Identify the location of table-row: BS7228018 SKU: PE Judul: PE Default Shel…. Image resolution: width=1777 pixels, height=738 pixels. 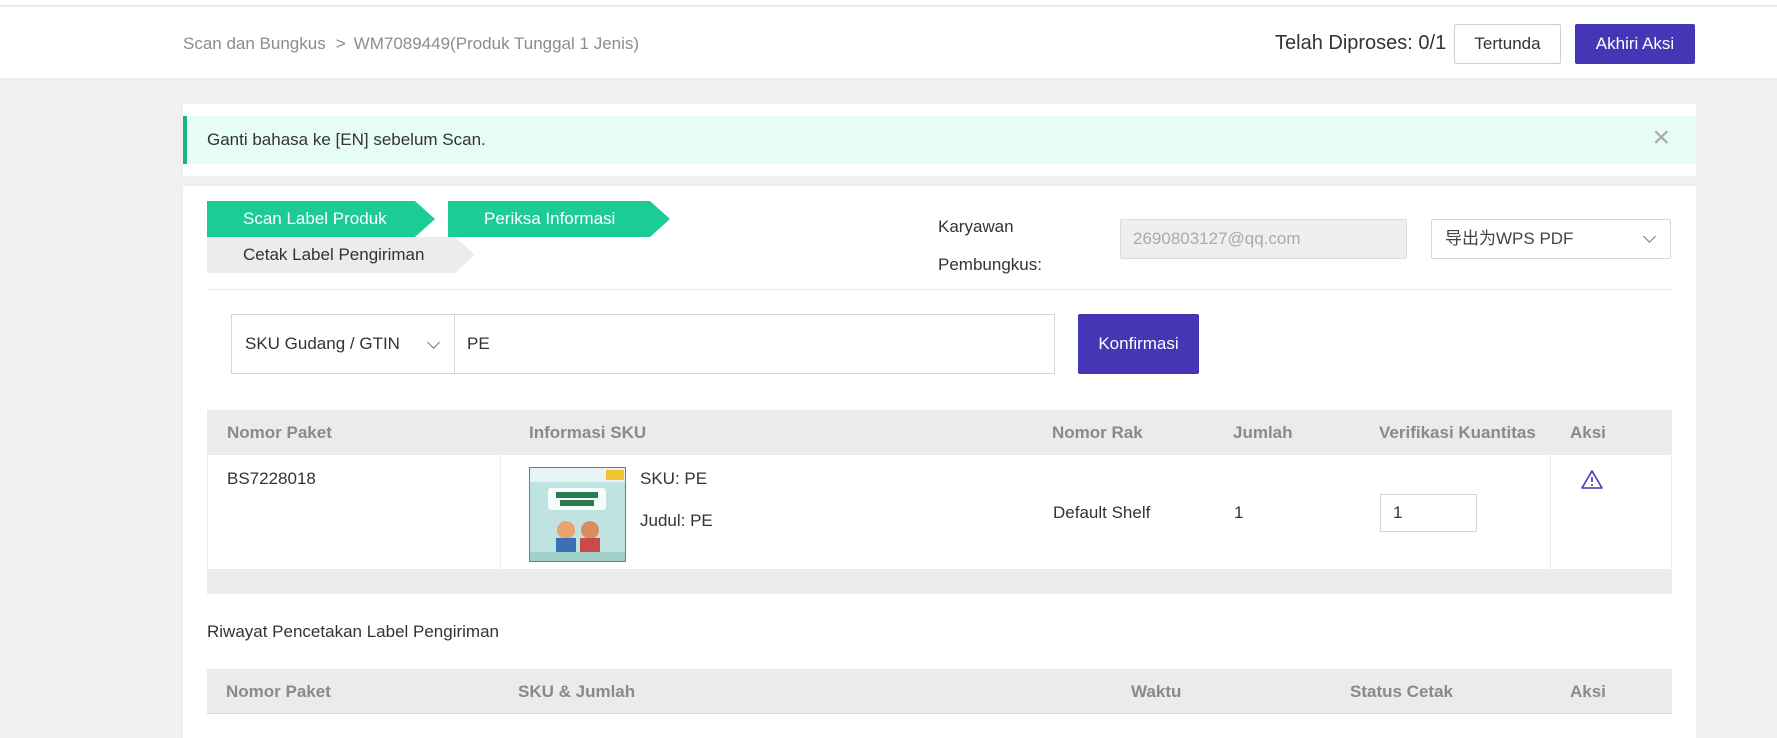
(939, 512).